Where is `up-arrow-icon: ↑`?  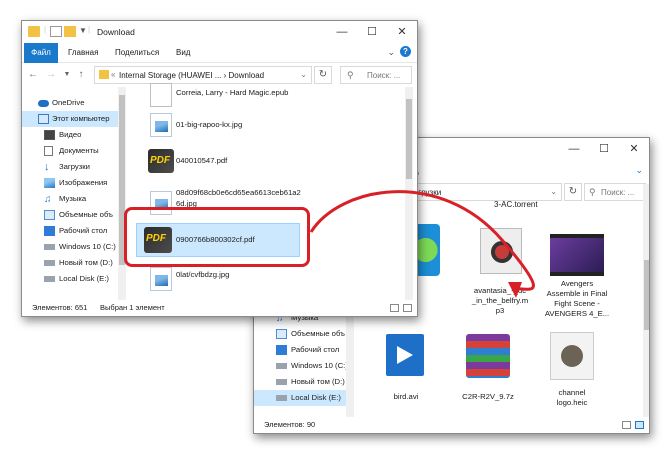
up-arrow-icon: ↑ is located at coordinates (81, 75).